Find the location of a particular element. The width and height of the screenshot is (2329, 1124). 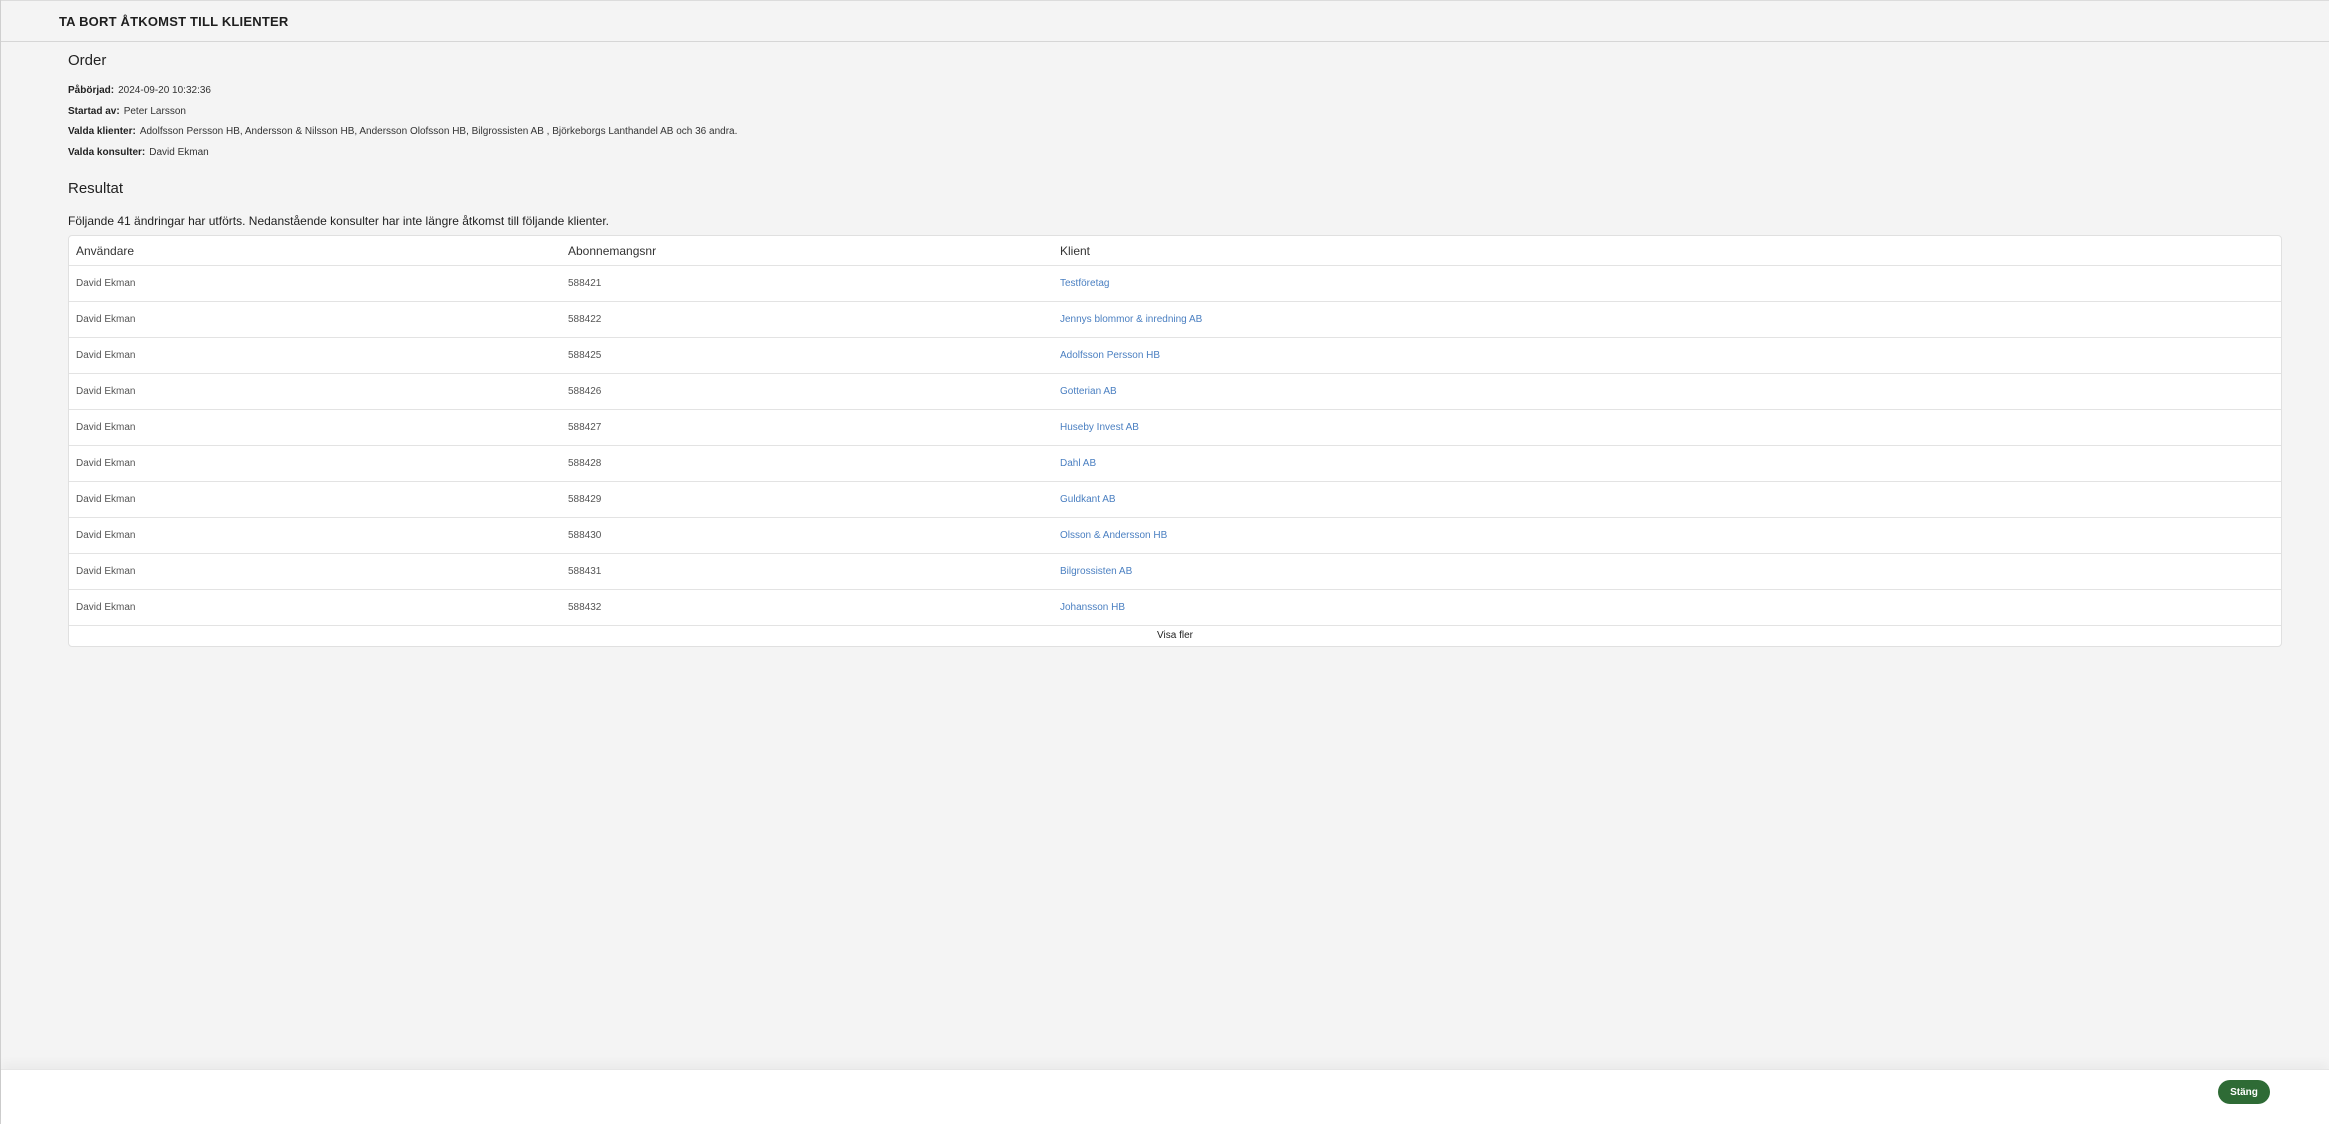

subscription-cell: 588428 is located at coordinates (585, 463).